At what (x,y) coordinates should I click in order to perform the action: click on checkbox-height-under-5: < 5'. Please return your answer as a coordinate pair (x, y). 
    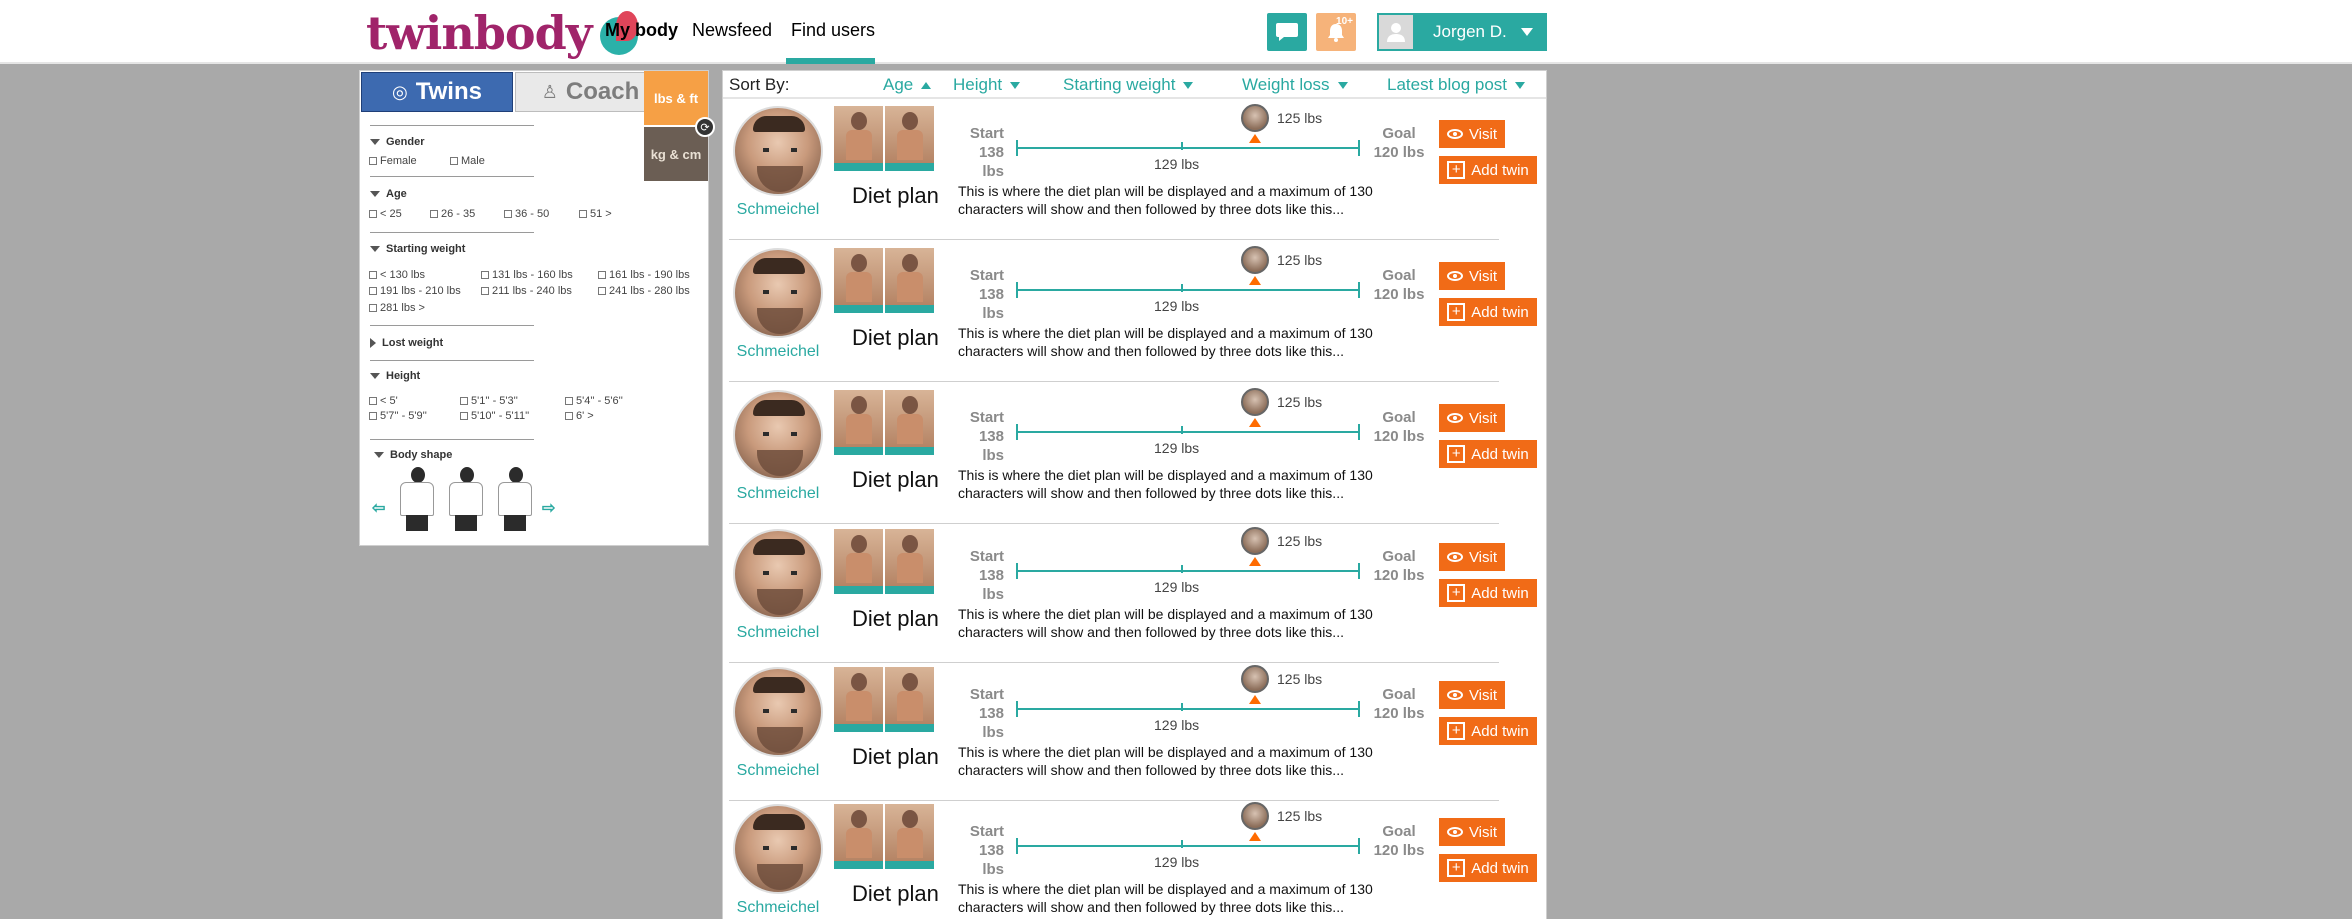
    Looking at the image, I should click on (383, 401).